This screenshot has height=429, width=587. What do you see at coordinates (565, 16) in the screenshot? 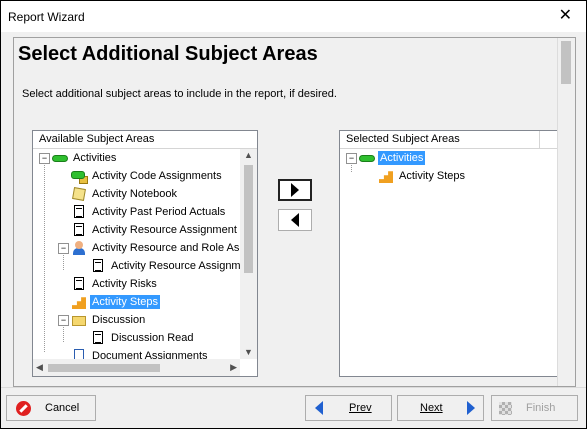
I see `close-icon: ✕` at bounding box center [565, 16].